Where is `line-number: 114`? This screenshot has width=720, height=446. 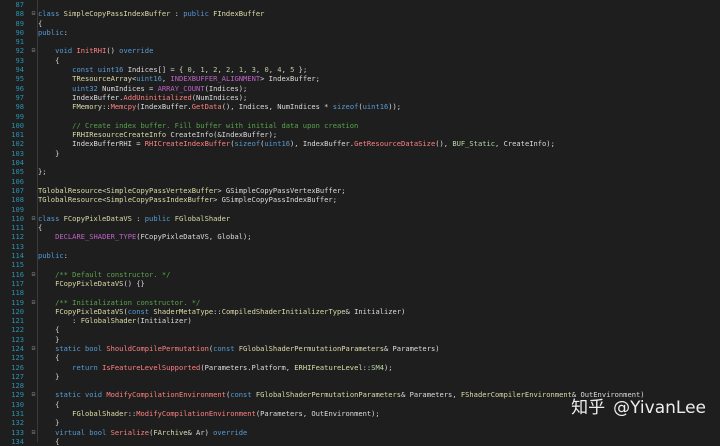
line-number: 114 is located at coordinates (17, 256).